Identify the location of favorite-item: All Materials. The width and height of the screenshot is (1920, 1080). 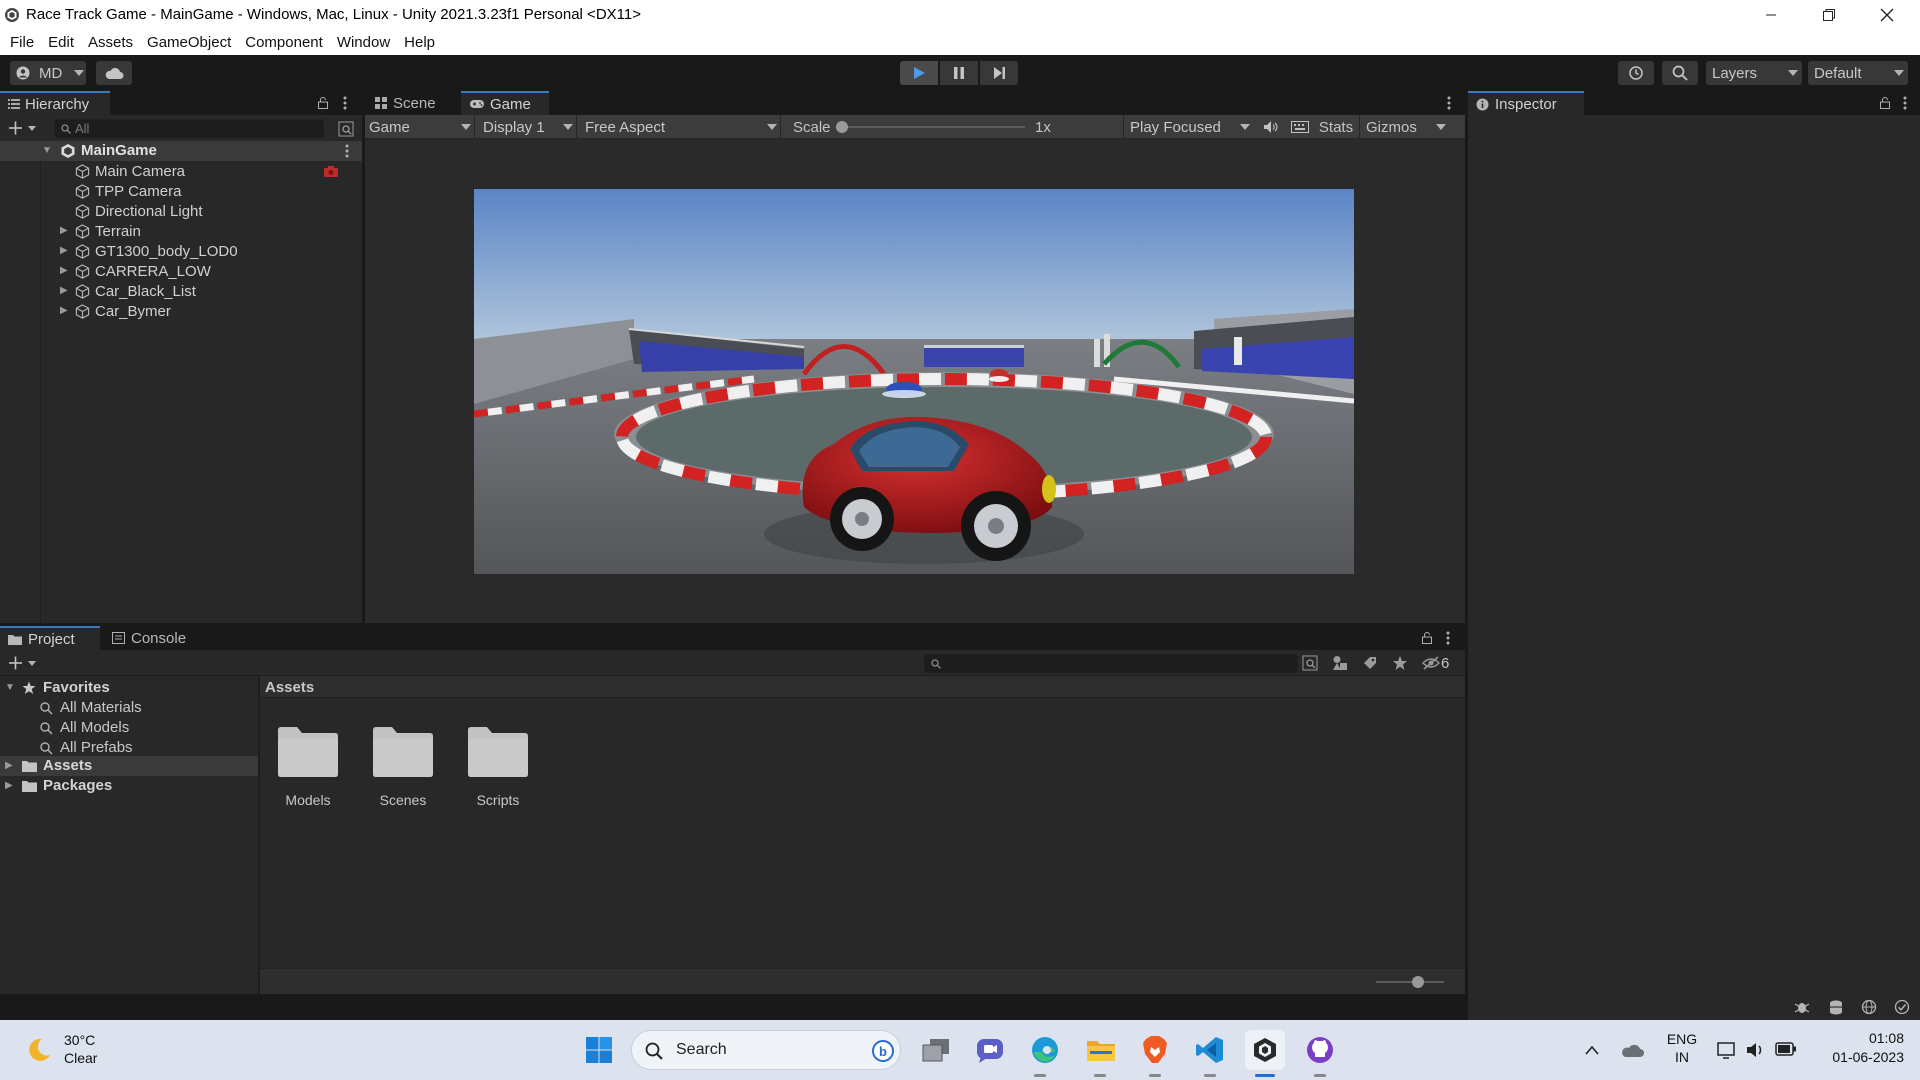
(129, 708).